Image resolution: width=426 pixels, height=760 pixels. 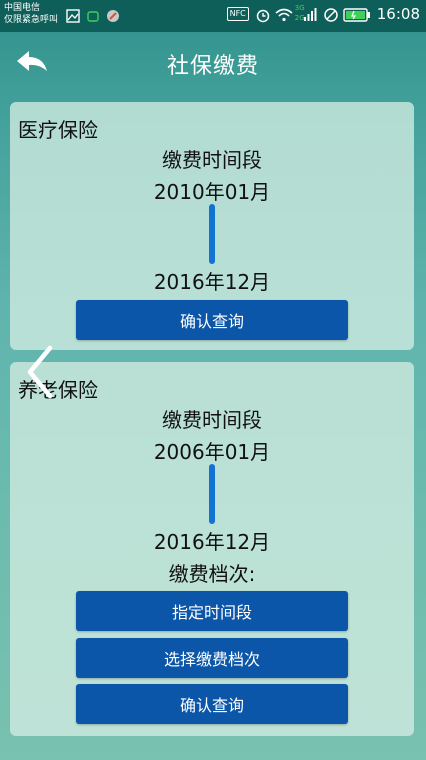 I want to click on app-header: 社保缴费, so click(x=213, y=62).